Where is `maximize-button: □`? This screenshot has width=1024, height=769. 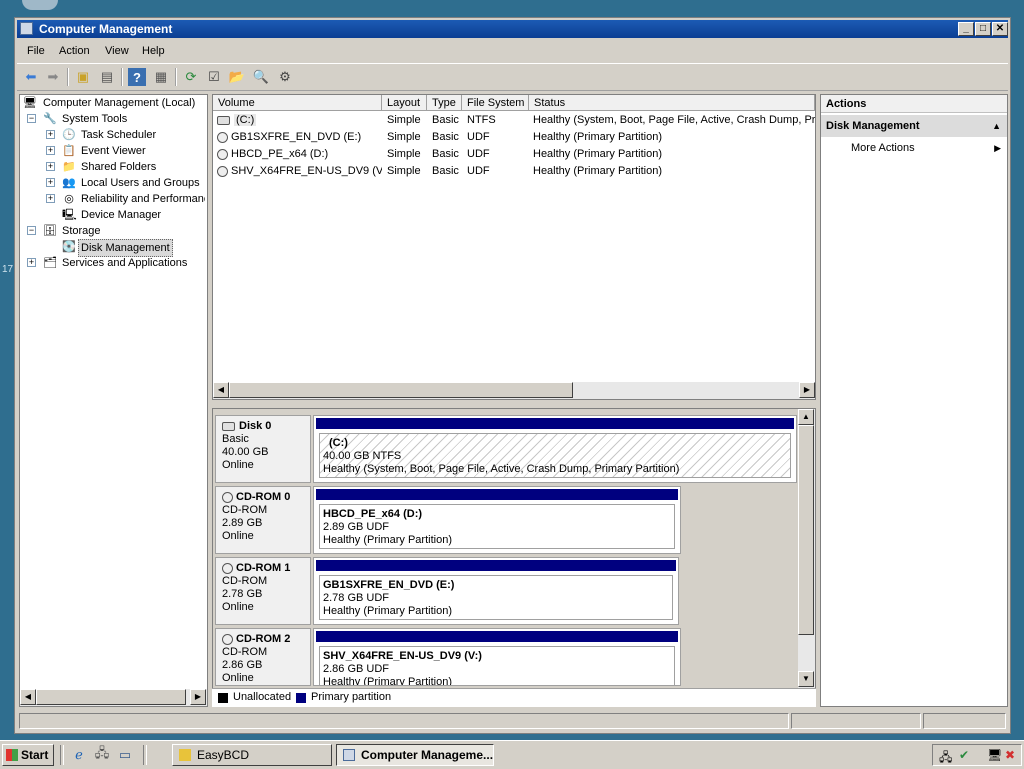 maximize-button: □ is located at coordinates (983, 29).